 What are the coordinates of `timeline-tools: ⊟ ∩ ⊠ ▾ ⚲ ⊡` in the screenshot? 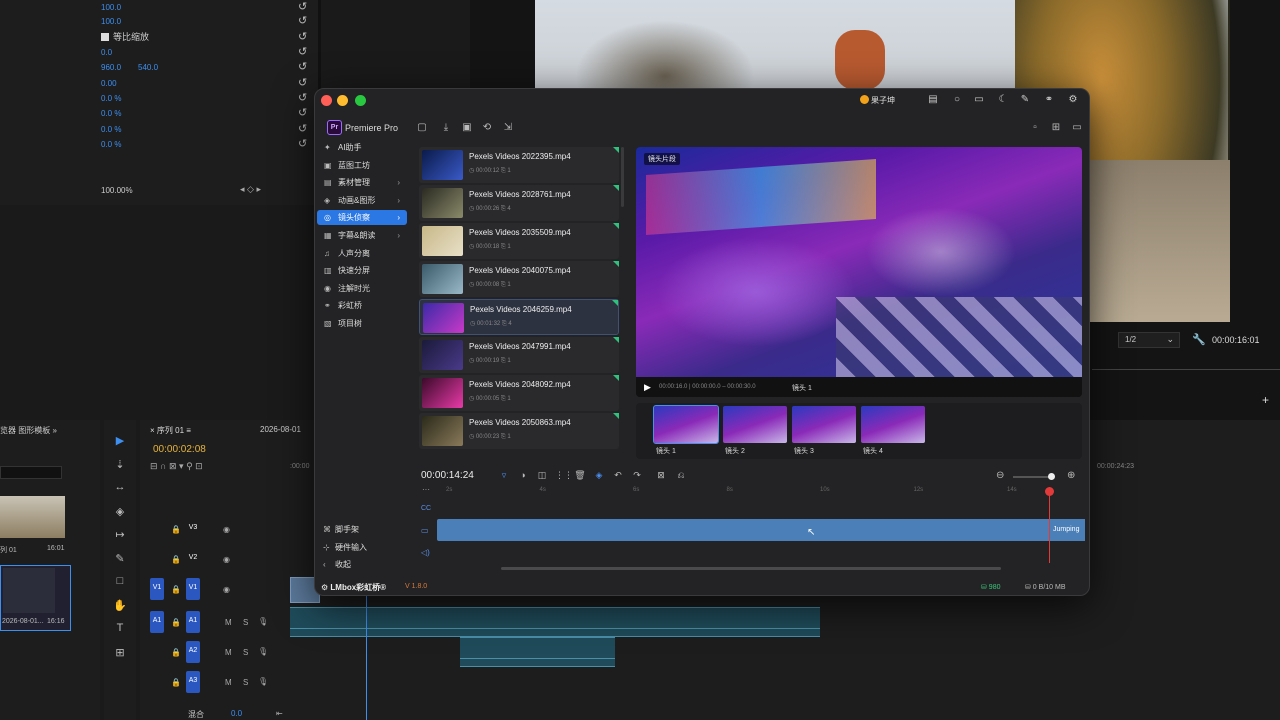 It's located at (176, 466).